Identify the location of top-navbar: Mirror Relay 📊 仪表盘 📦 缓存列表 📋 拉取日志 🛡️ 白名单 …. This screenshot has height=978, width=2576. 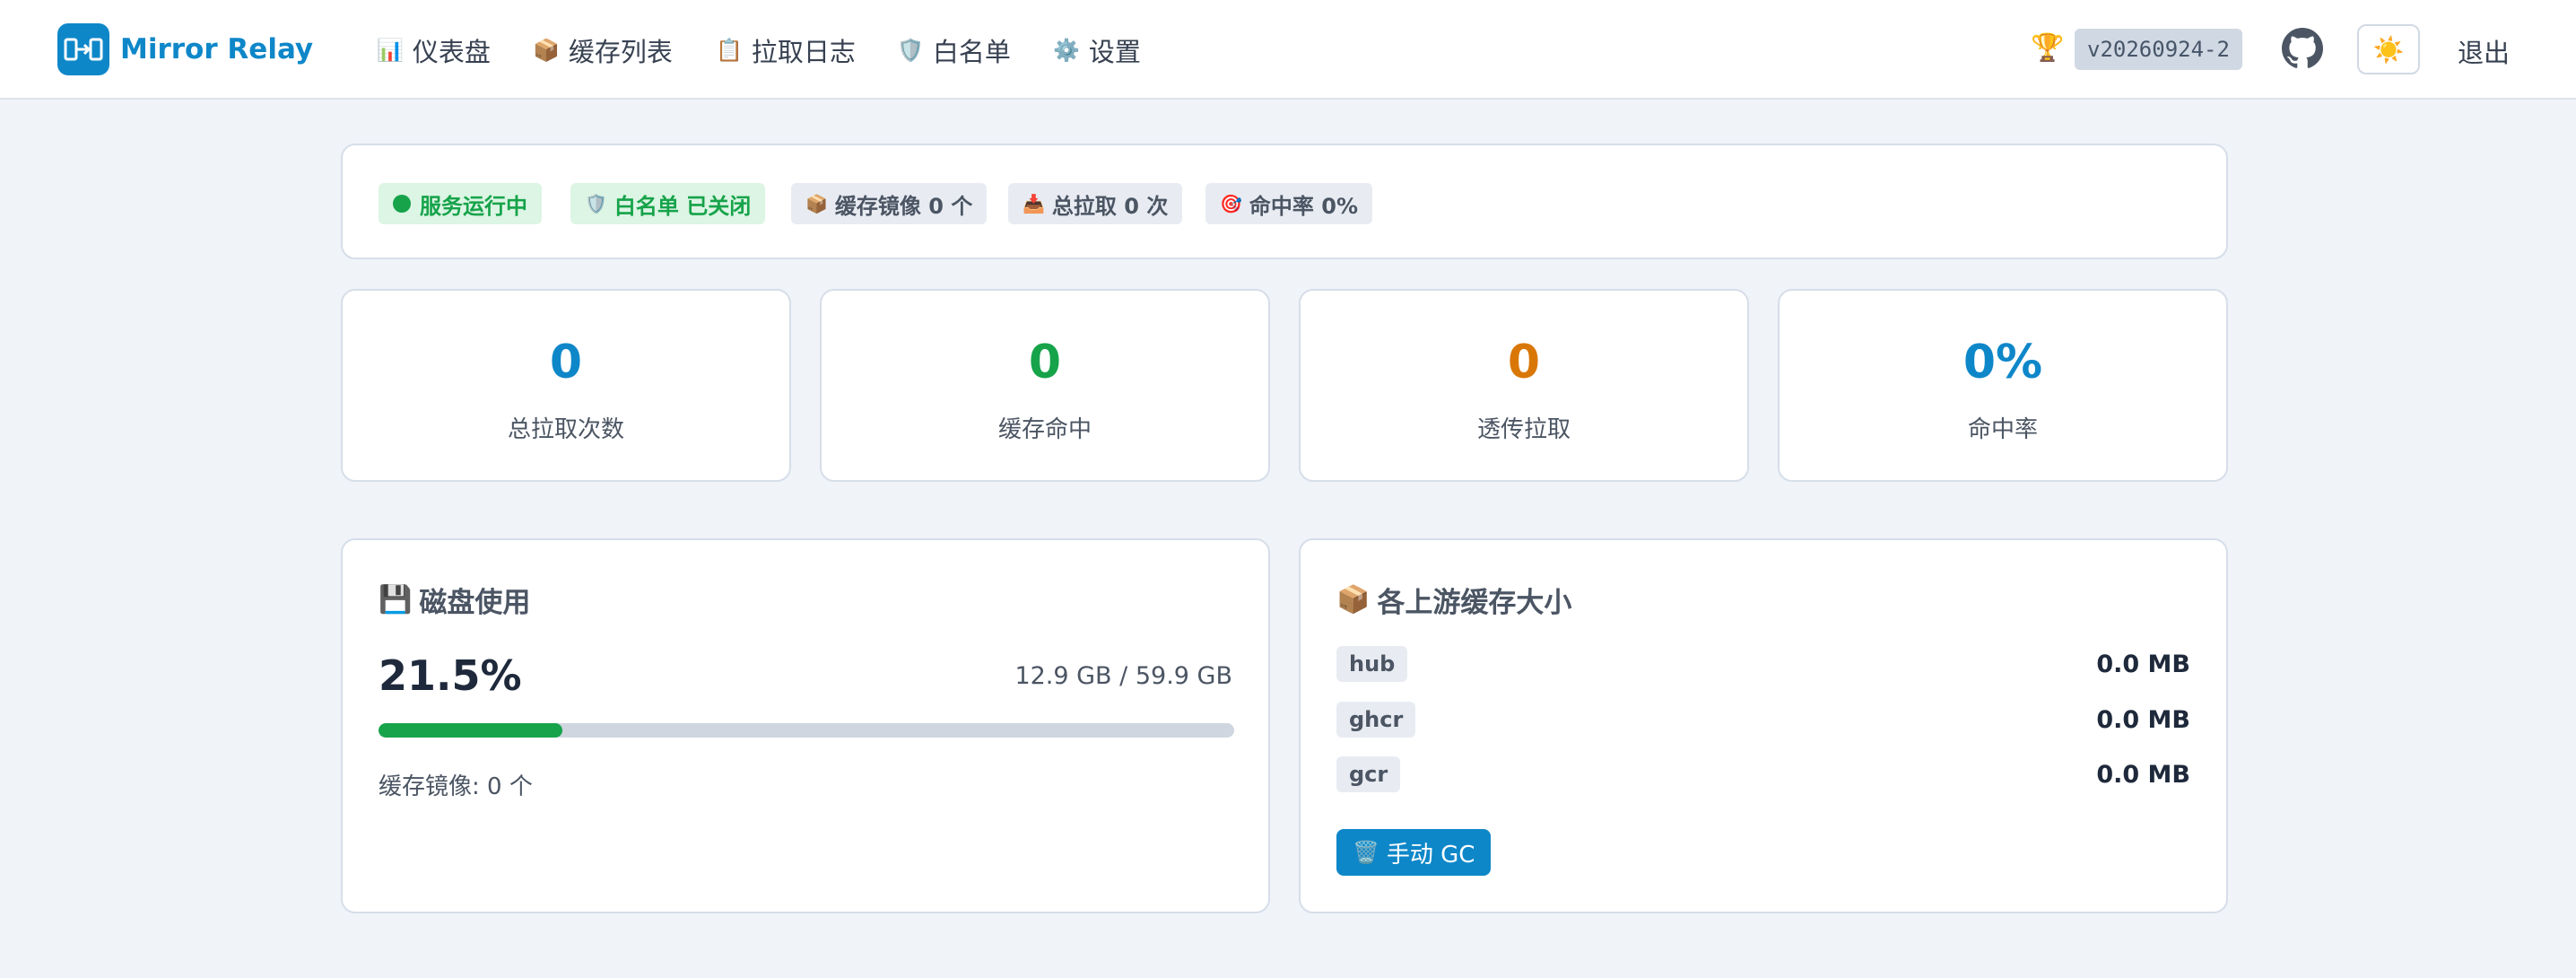
(1288, 50).